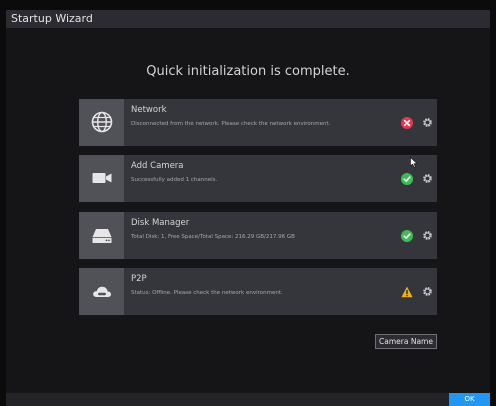  I want to click on hard-disk-icon, so click(102, 236).